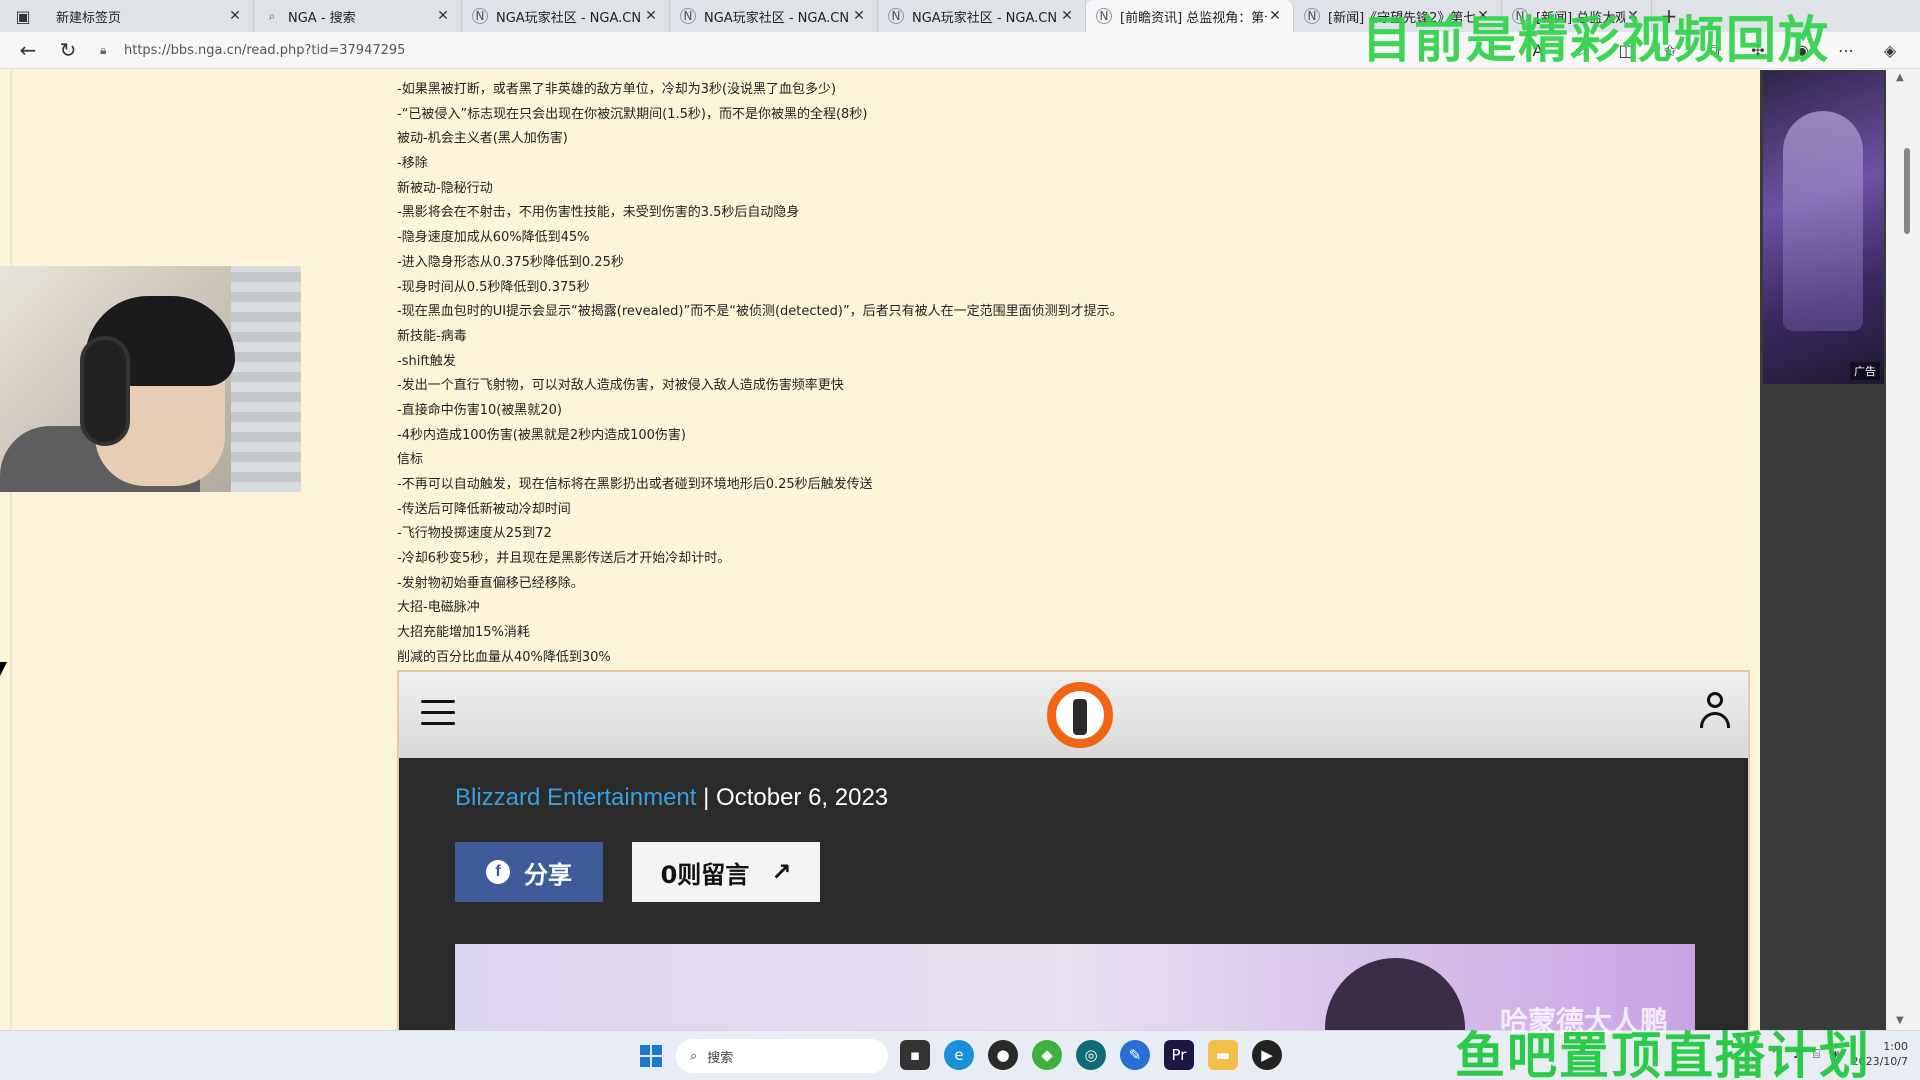 This screenshot has width=1920, height=1080. Describe the element at coordinates (564, 559) in the screenshot. I see `post-line: -冷却6秒变5秒，并且现在是黑影传送后才开始冷却计时。` at that location.